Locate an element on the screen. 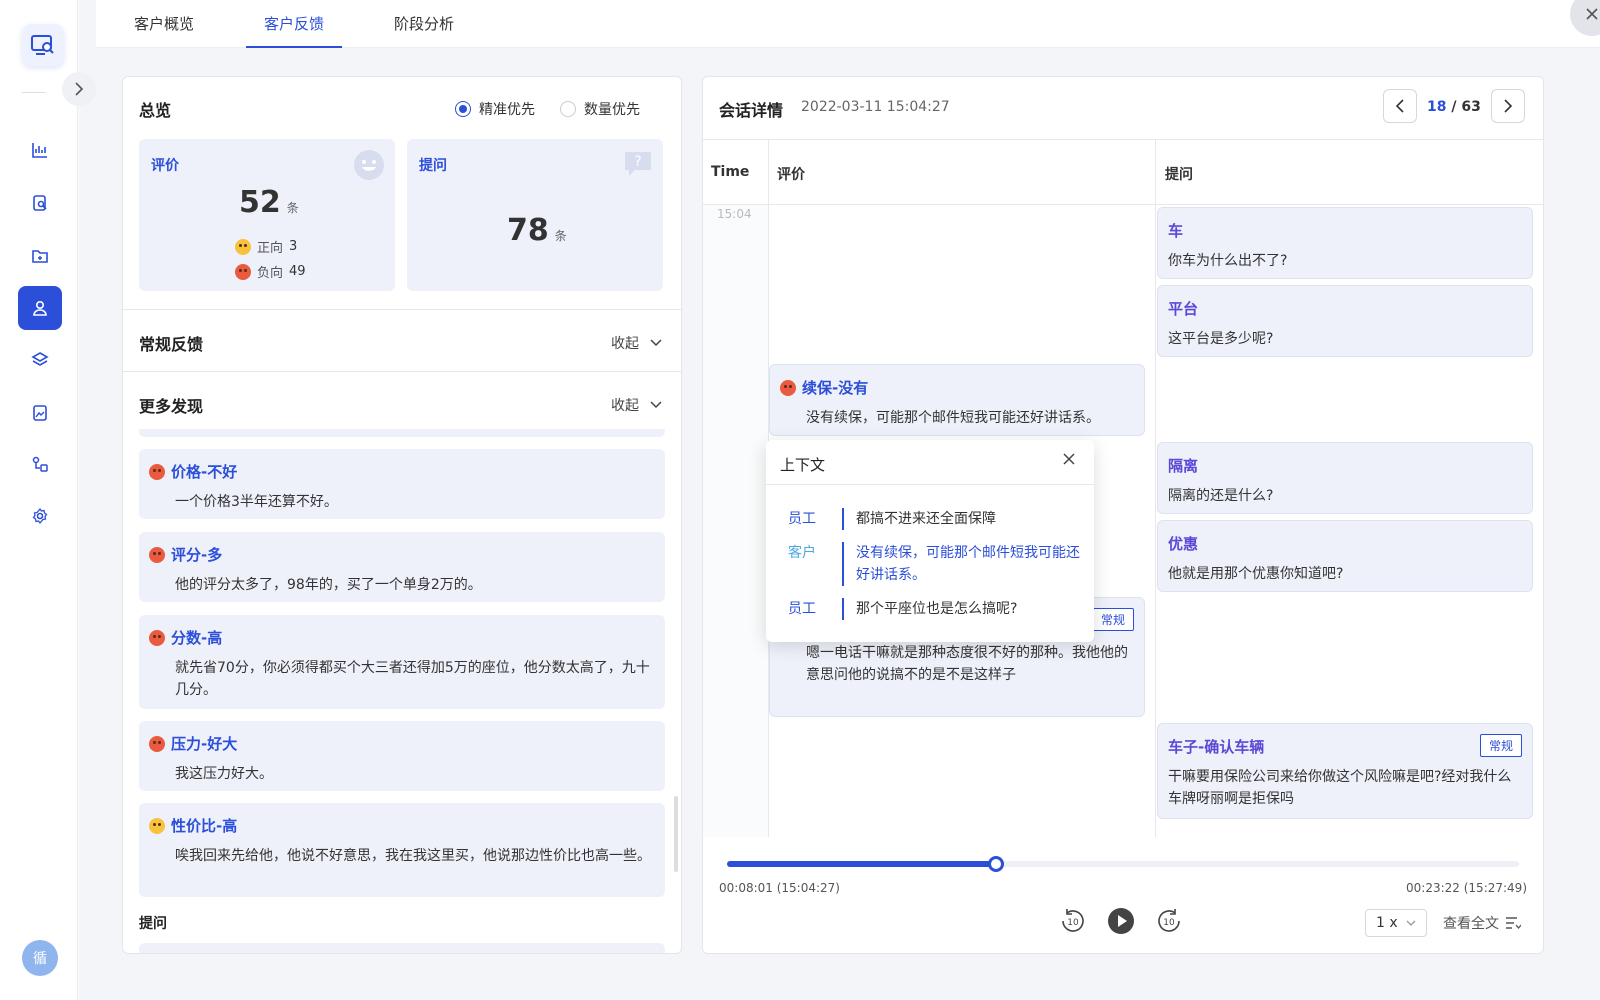 The image size is (1600, 1000). context-popup-close-button is located at coordinates (1069, 461).